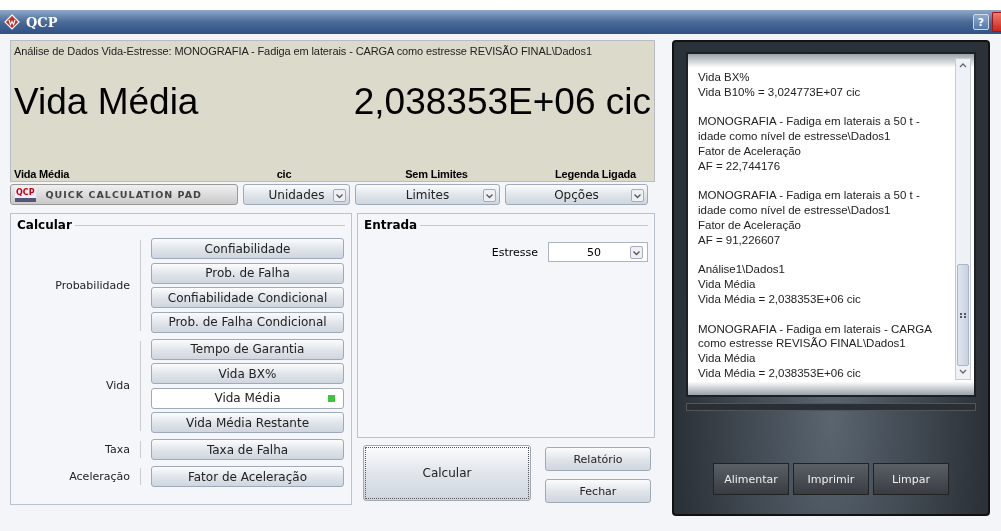 This screenshot has width=1001, height=531. What do you see at coordinates (815, 329) in the screenshot?
I see `log-line: MONOGRAFIA - Fadiga em laterais - CARGA` at bounding box center [815, 329].